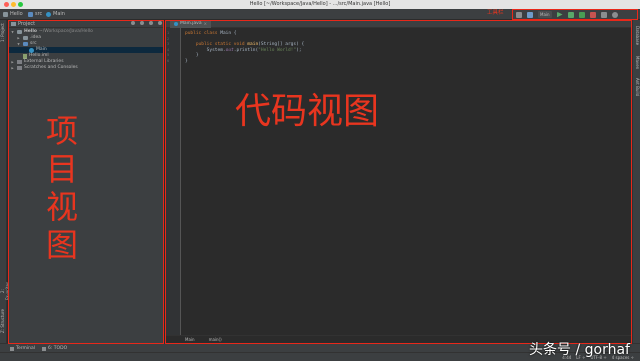 The image size is (640, 361). I want to click on search-icon, so click(614, 14).